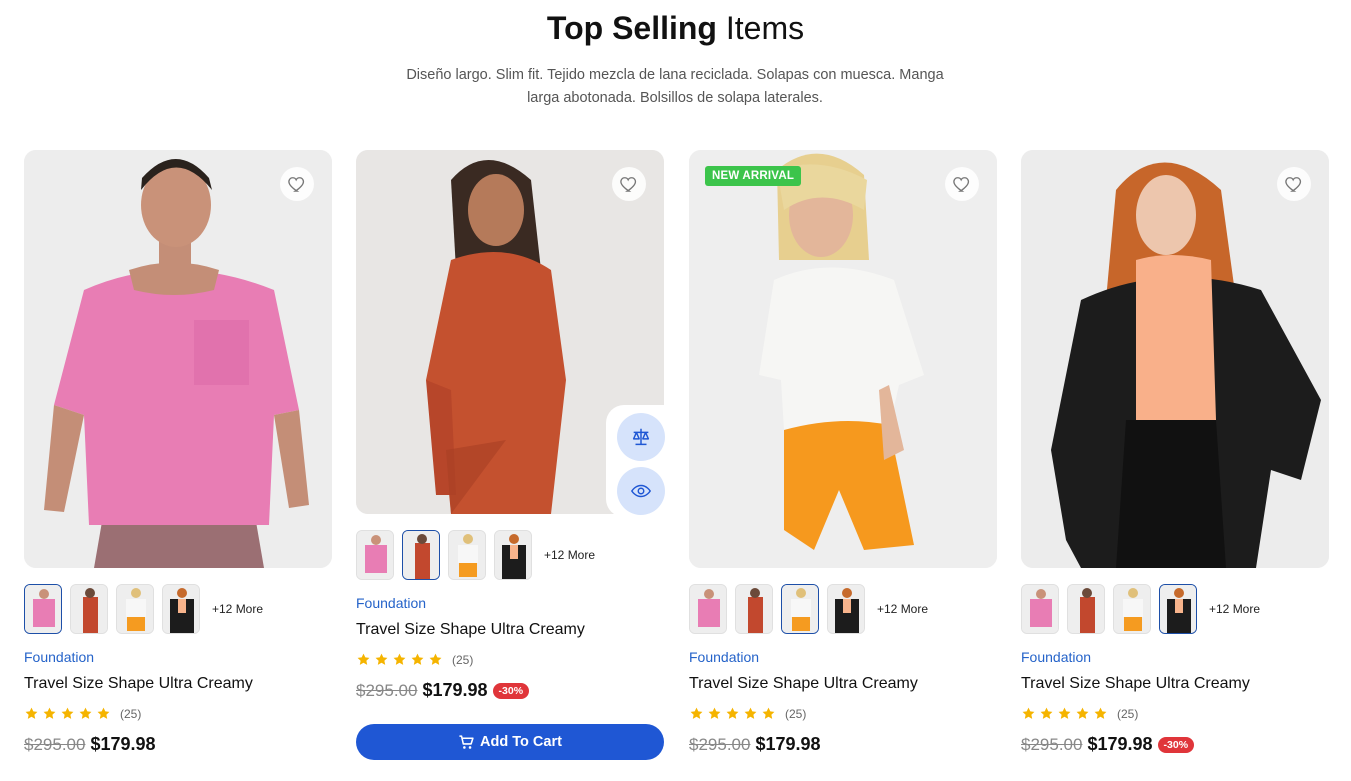  I want to click on quick-actions, so click(636, 461).